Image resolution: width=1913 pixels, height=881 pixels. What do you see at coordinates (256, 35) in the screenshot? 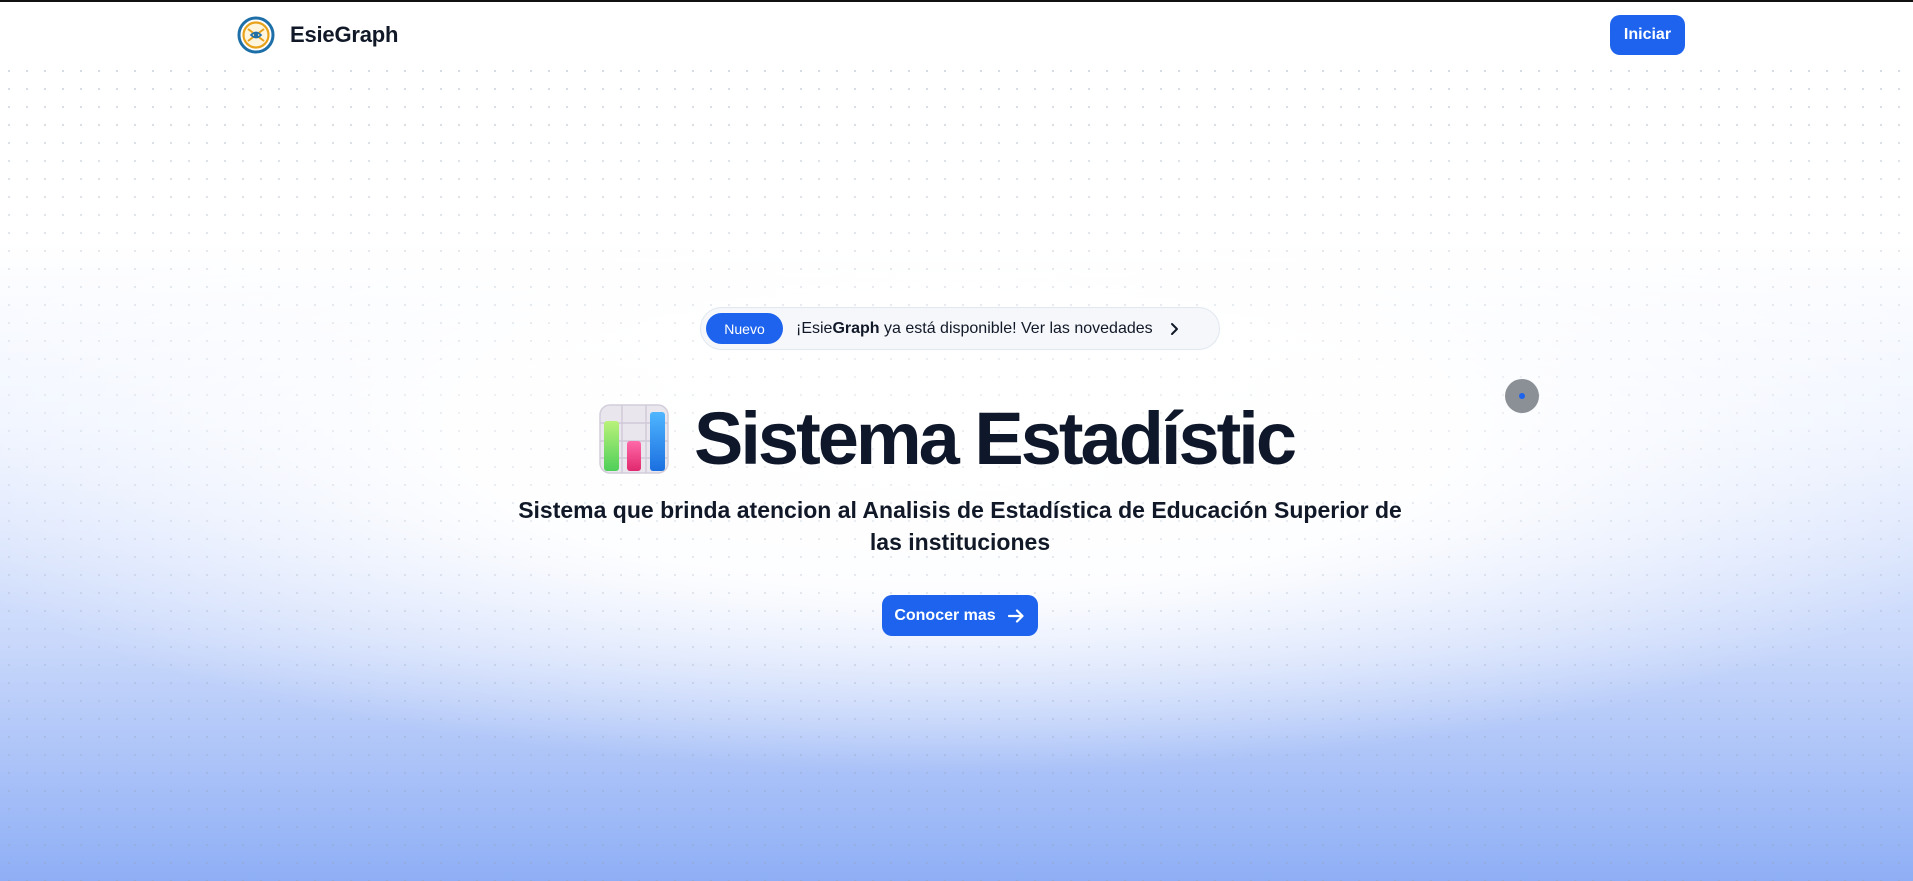
I see `globe-logo-icon` at bounding box center [256, 35].